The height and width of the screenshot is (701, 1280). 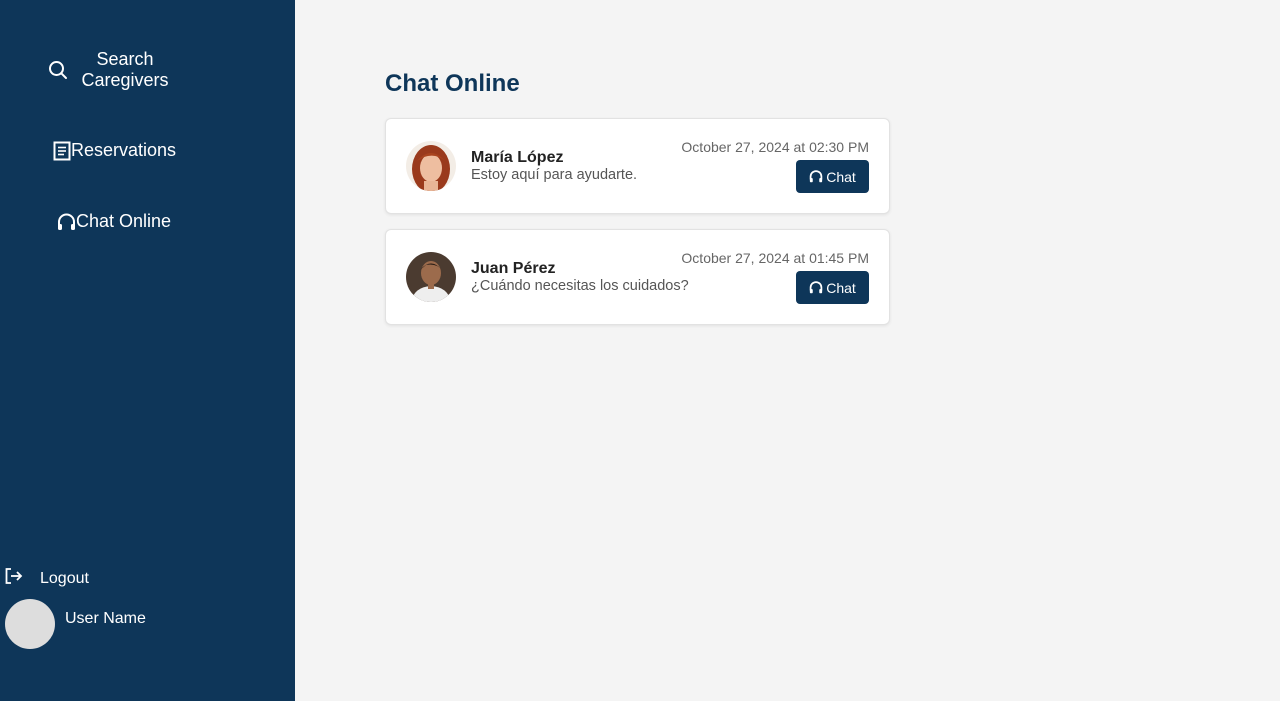 I want to click on contact-name: Juan Pérez, so click(x=513, y=268).